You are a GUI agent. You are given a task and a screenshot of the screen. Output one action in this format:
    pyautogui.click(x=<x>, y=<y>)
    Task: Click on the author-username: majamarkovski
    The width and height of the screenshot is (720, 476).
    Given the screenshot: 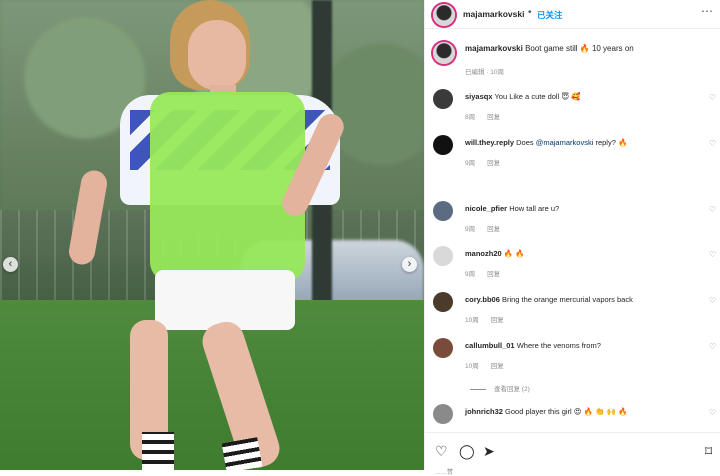 What is the action you would take?
    pyautogui.click(x=493, y=14)
    